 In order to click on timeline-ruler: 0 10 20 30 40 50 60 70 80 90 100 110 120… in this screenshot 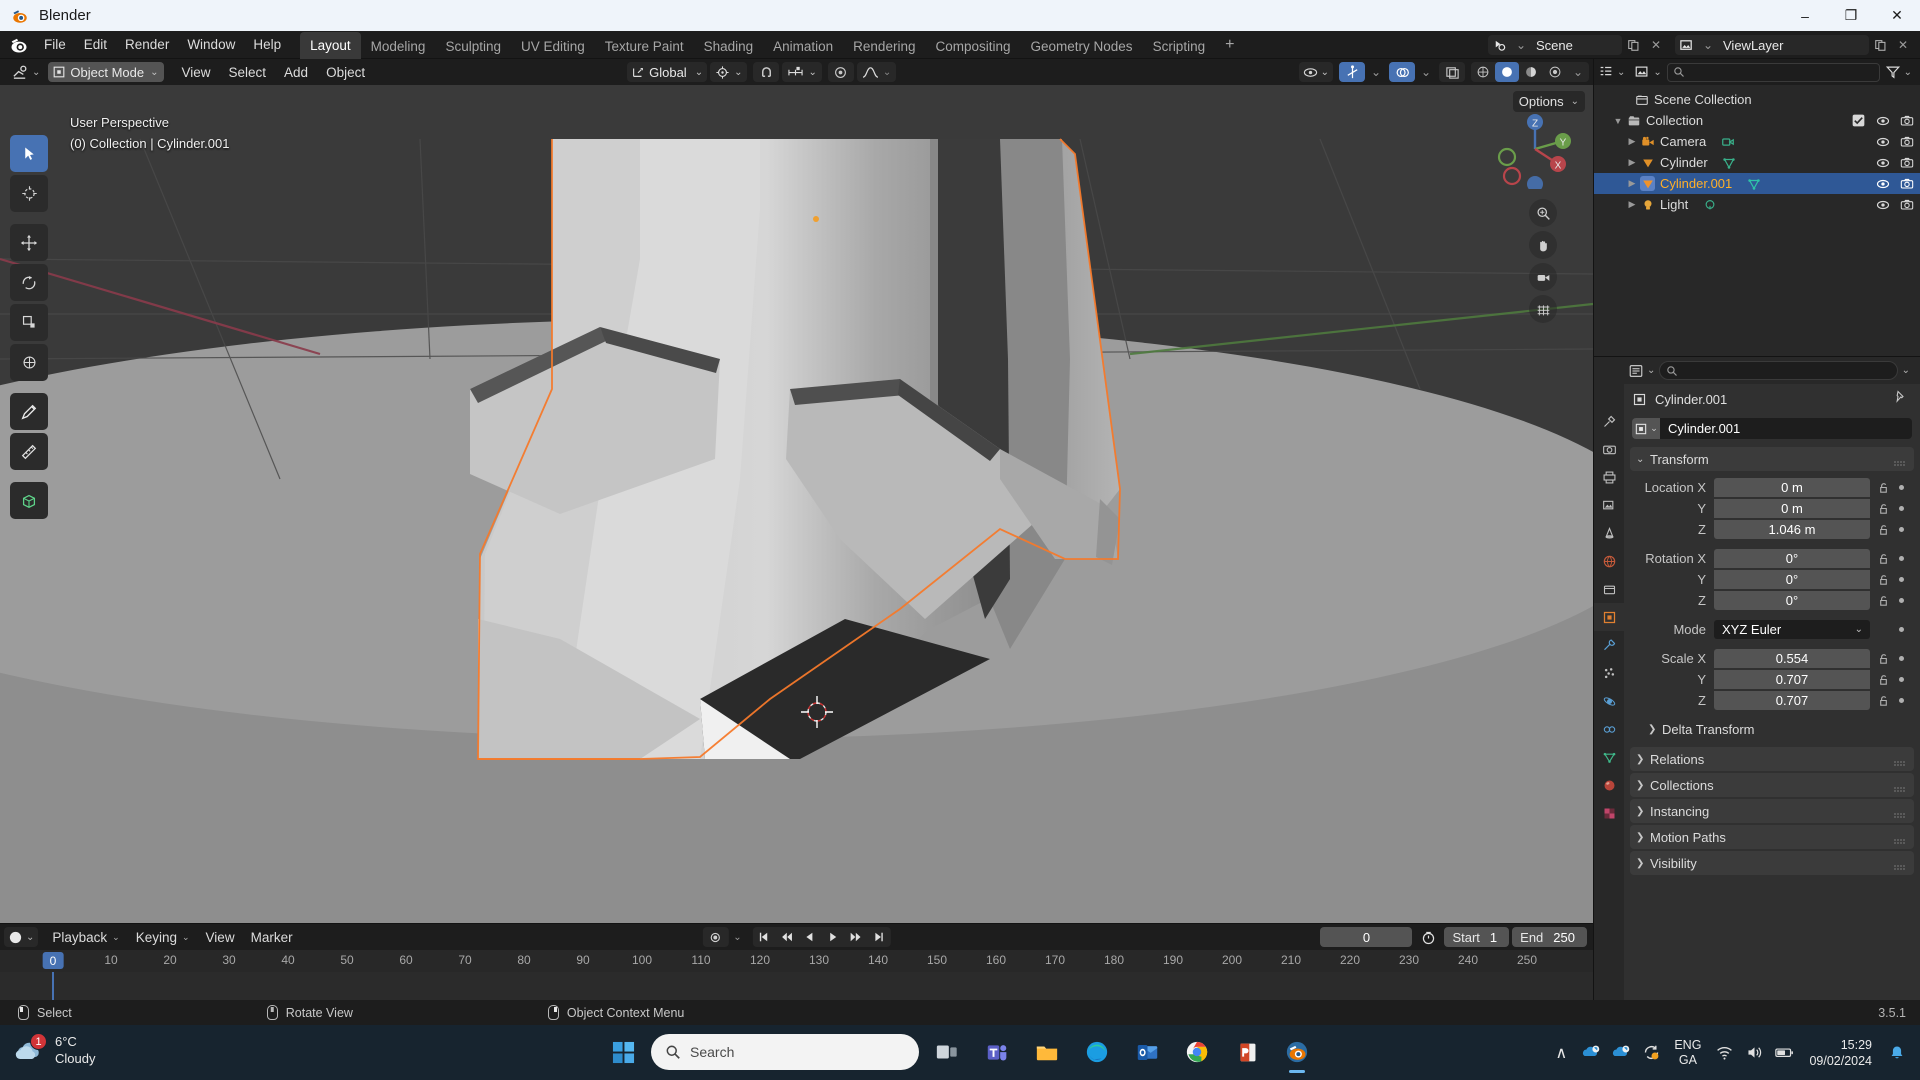, I will do `click(796, 961)`.